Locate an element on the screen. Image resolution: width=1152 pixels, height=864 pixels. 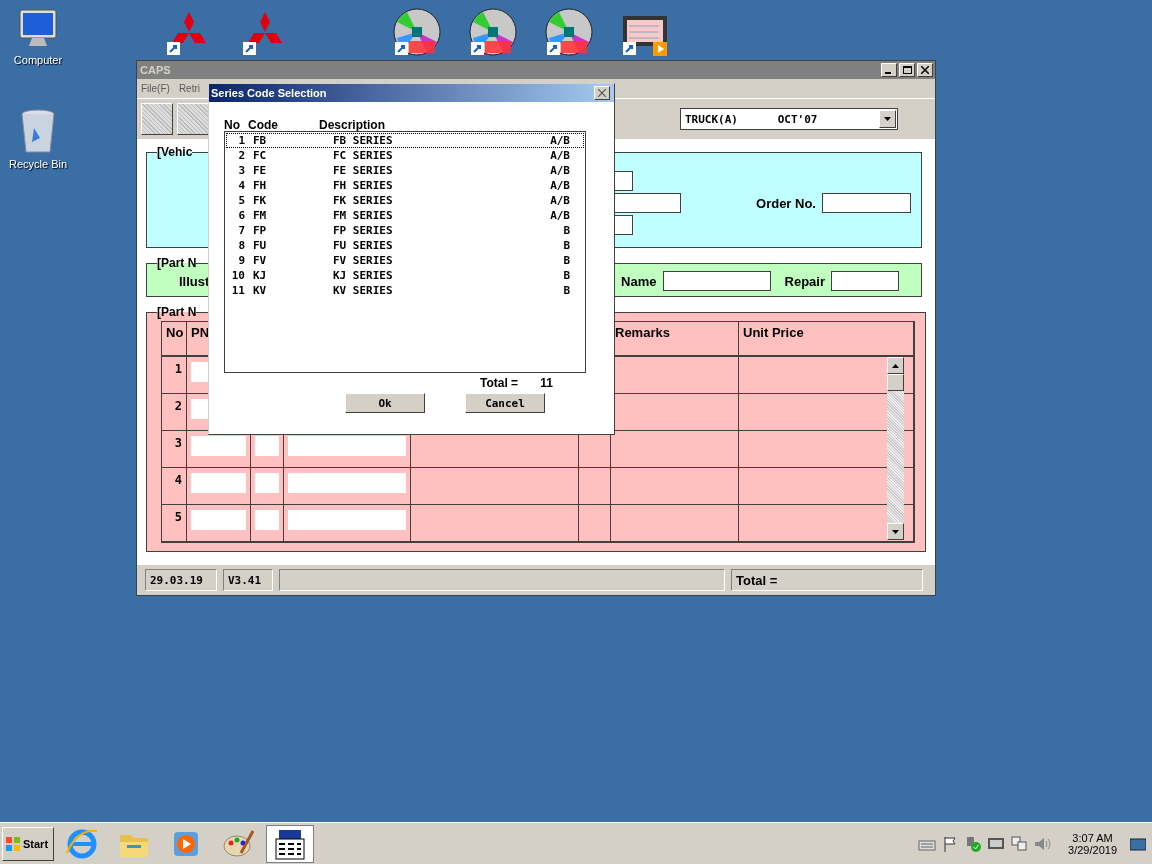
table-cell: 4 is located at coordinates (174, 486).